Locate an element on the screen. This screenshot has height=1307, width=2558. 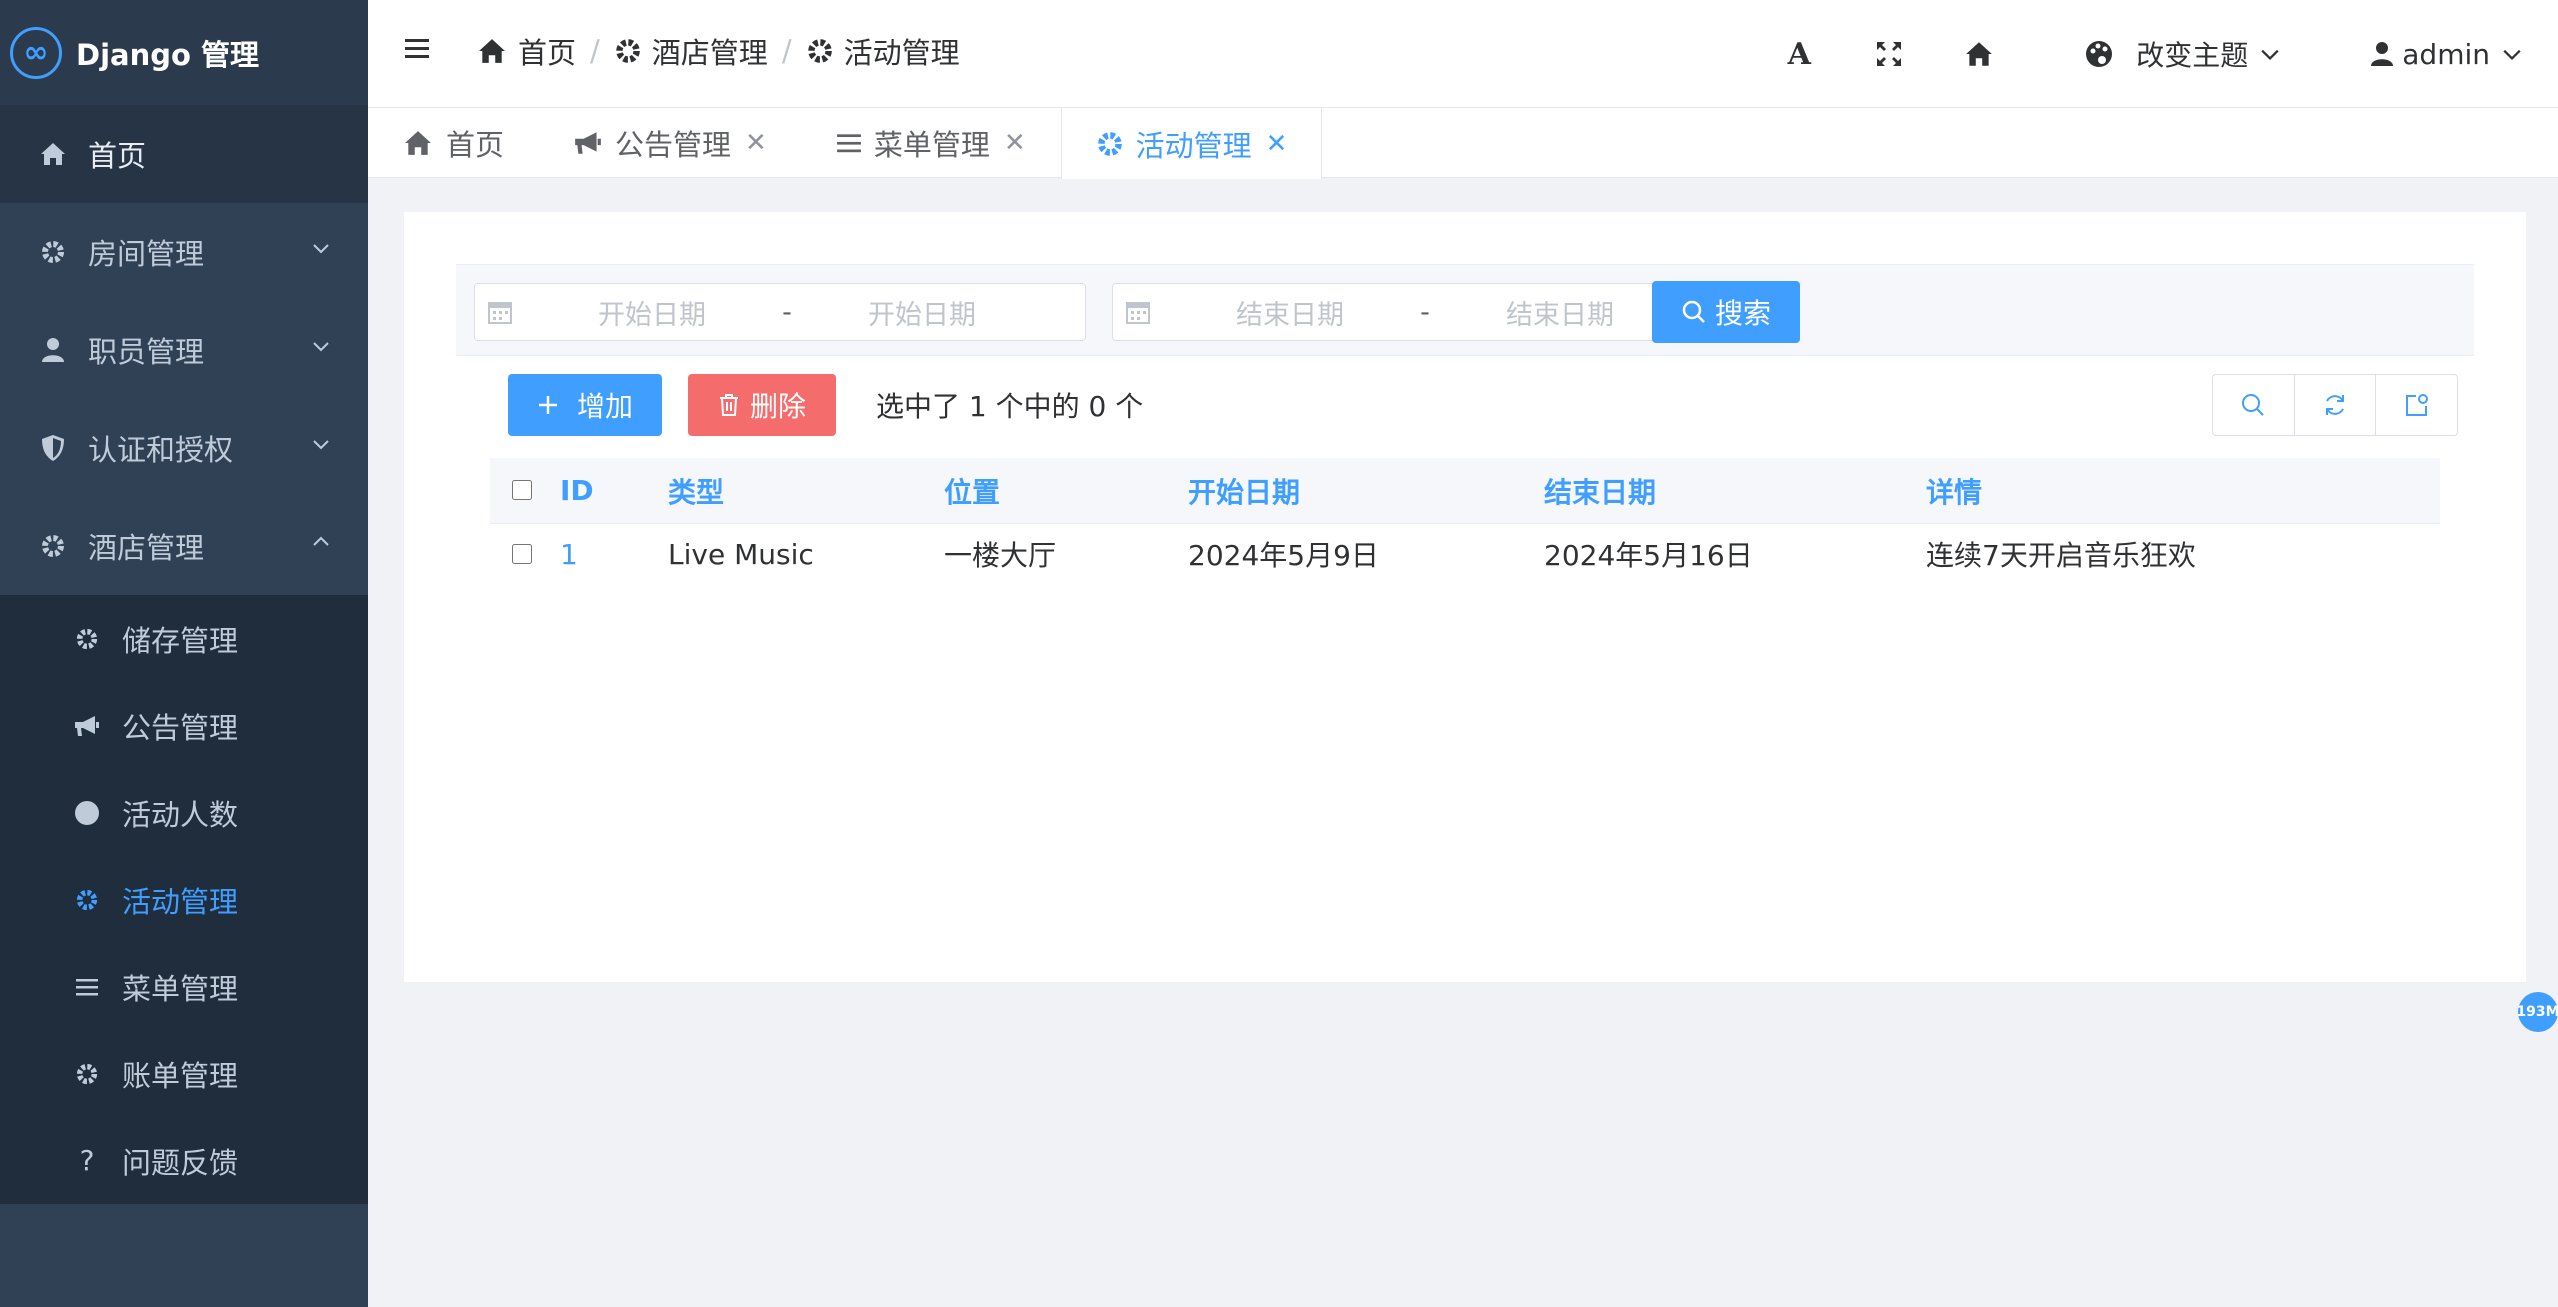
filter-bar: 开始日期 - 开始日期 结束日期 - 结束日期 搜索 is located at coordinates (1465, 310).